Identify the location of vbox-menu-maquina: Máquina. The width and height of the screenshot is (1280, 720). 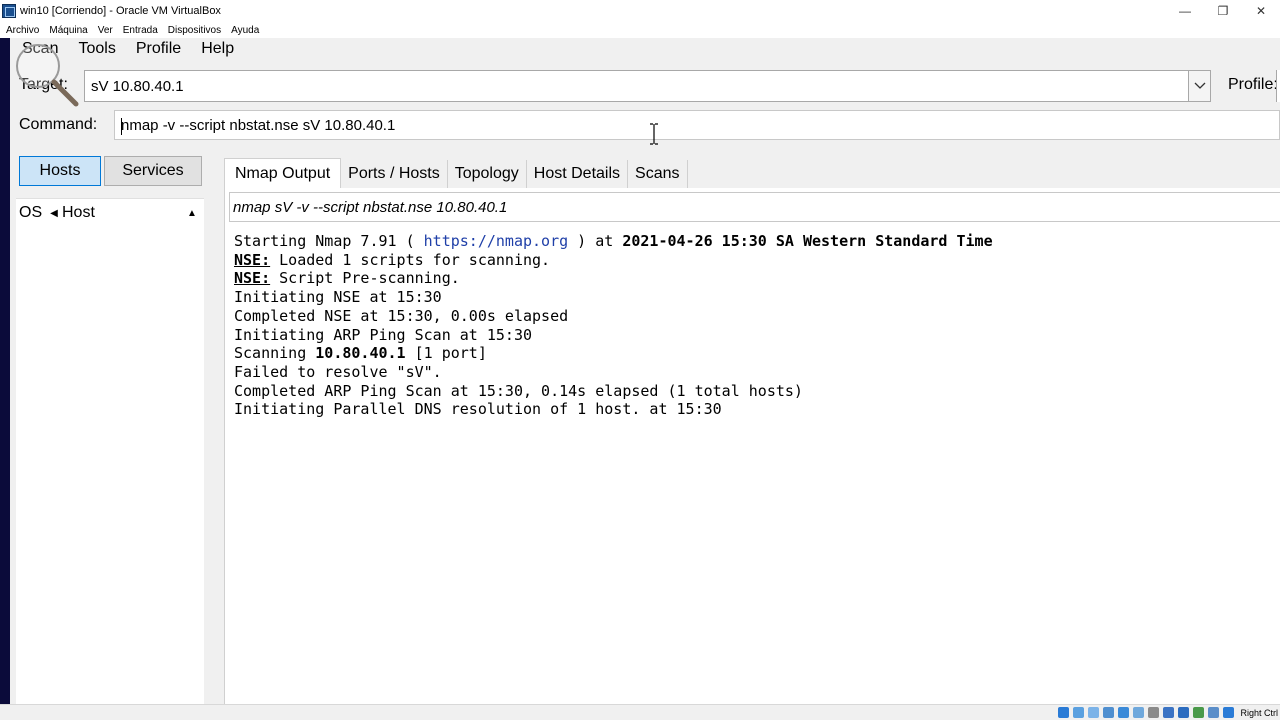
(68, 30).